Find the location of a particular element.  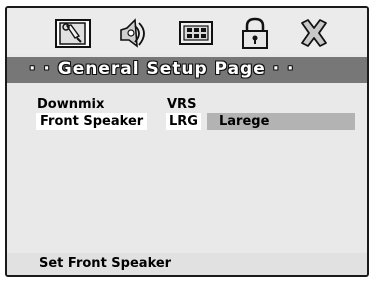

menu-row-downmix: Downmix VRS is located at coordinates (187, 104).